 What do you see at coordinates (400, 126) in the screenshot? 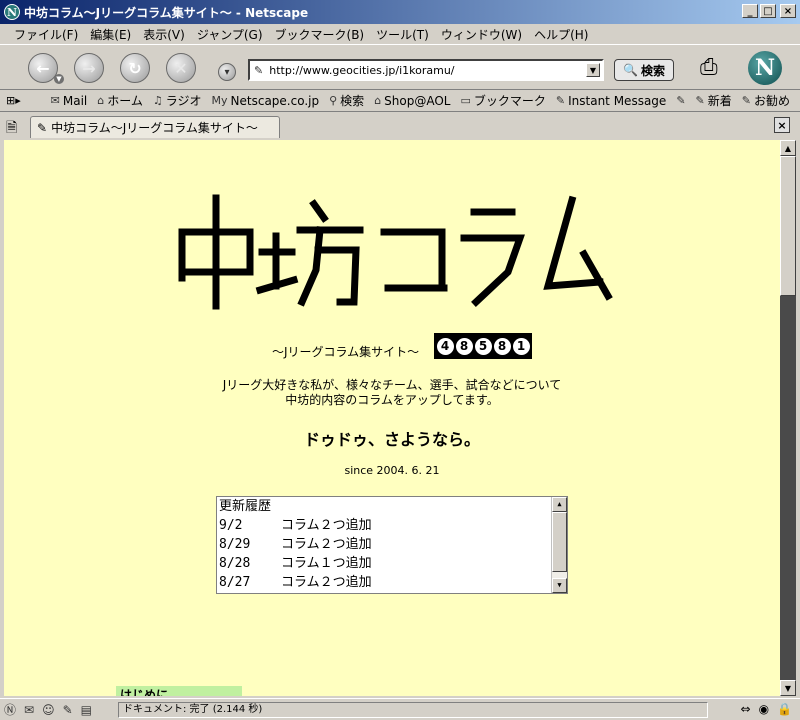
I see `tab-strip: 🗎 ✎ 中坊コラム〜Jリーグコラム集サイト〜 ×` at bounding box center [400, 126].